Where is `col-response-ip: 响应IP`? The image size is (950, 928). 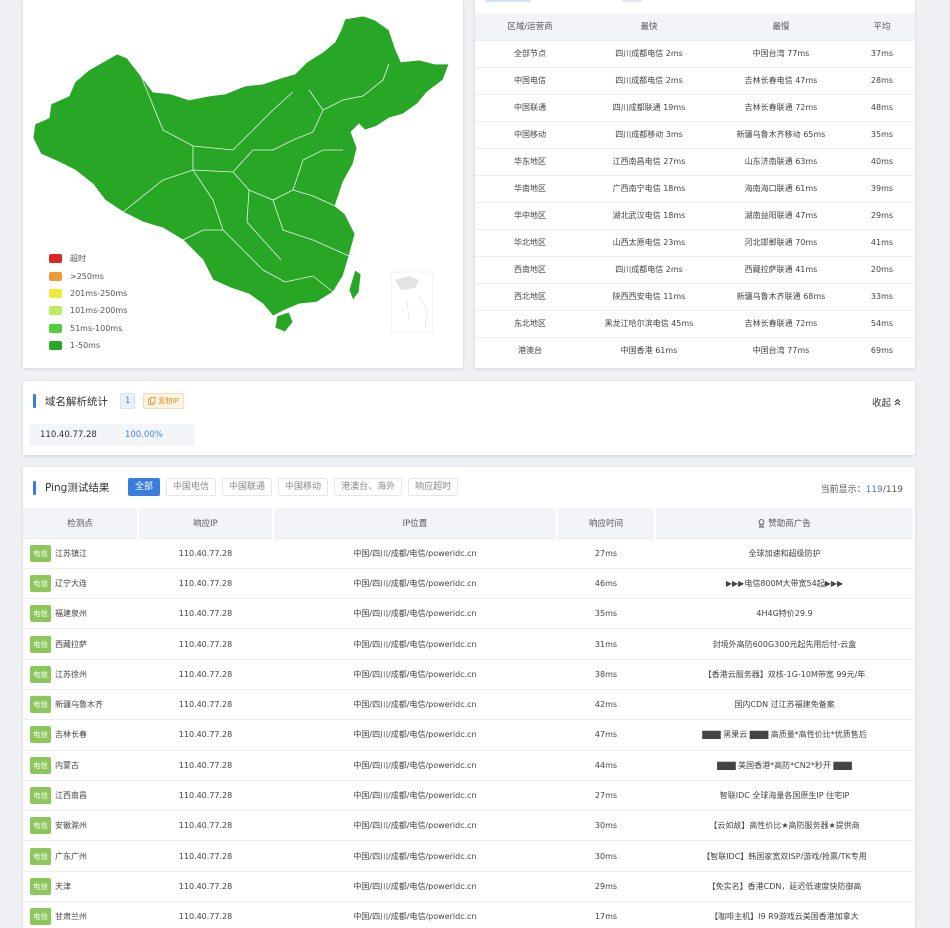 col-response-ip: 响应IP is located at coordinates (206, 523).